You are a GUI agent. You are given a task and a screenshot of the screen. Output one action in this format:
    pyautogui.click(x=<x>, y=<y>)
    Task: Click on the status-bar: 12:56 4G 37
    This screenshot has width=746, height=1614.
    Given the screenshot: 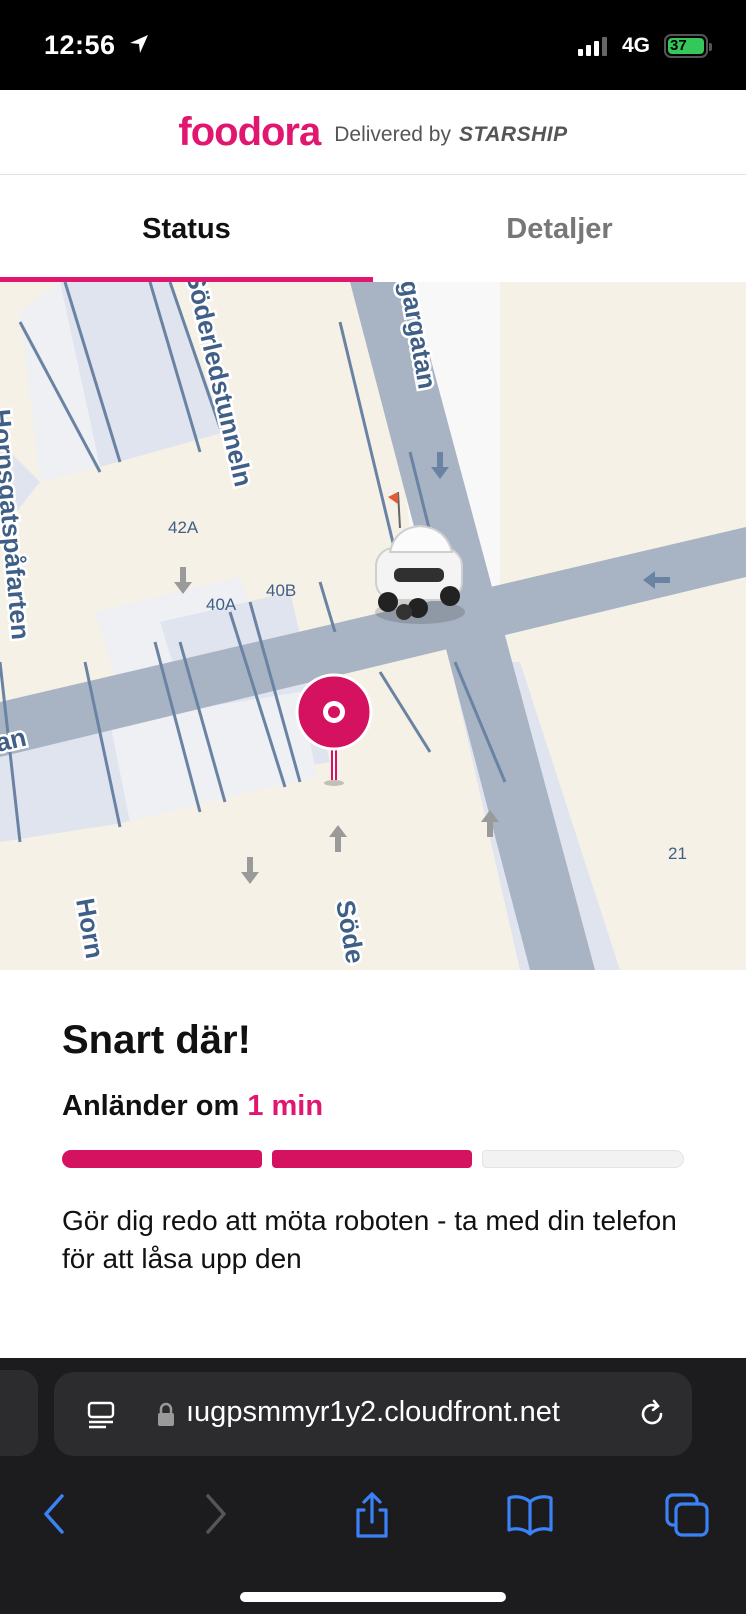 What is the action you would take?
    pyautogui.click(x=373, y=45)
    